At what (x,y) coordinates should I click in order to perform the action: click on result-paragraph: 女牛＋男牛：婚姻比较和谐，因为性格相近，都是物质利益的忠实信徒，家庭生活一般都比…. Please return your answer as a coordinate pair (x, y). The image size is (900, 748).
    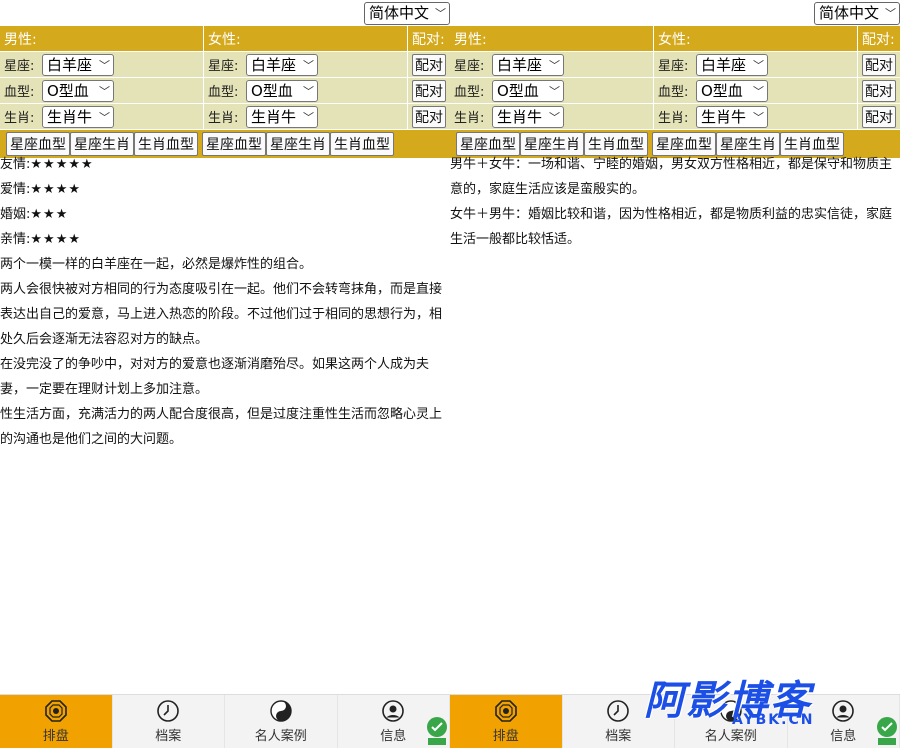
    Looking at the image, I should click on (671, 227).